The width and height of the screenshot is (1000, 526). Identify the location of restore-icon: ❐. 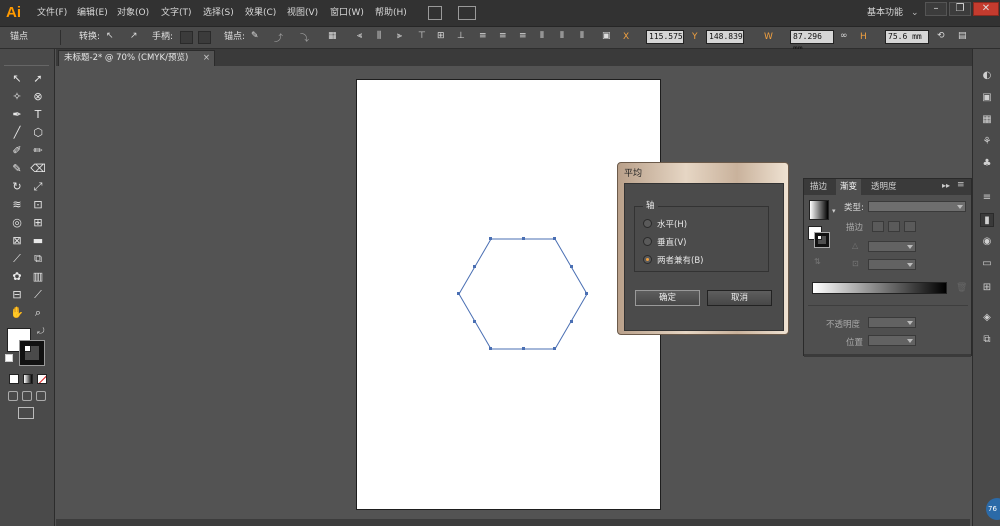
(960, 9).